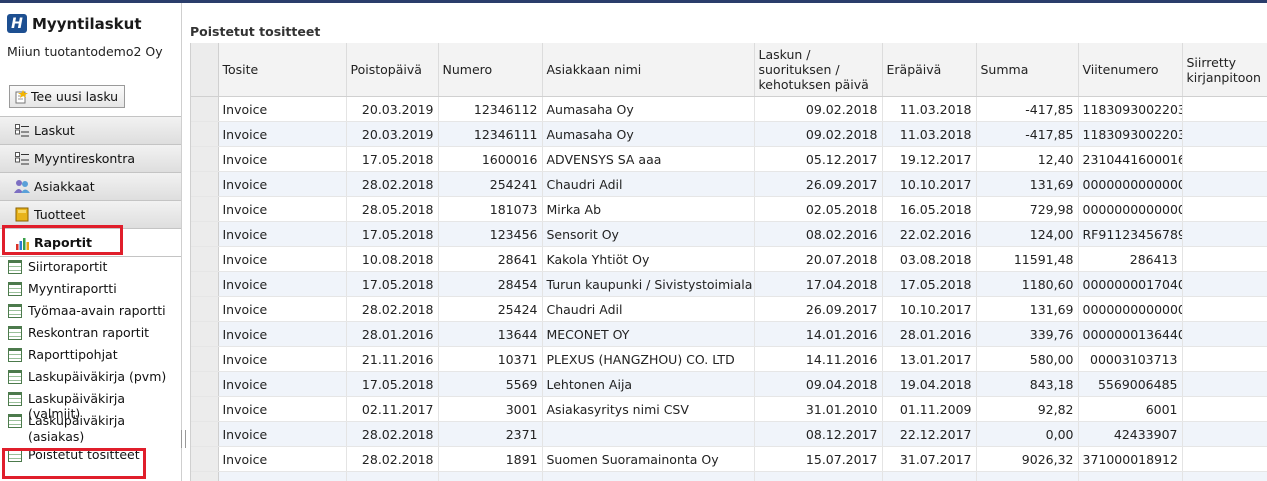  What do you see at coordinates (729, 476) in the screenshot?
I see `table-row` at bounding box center [729, 476].